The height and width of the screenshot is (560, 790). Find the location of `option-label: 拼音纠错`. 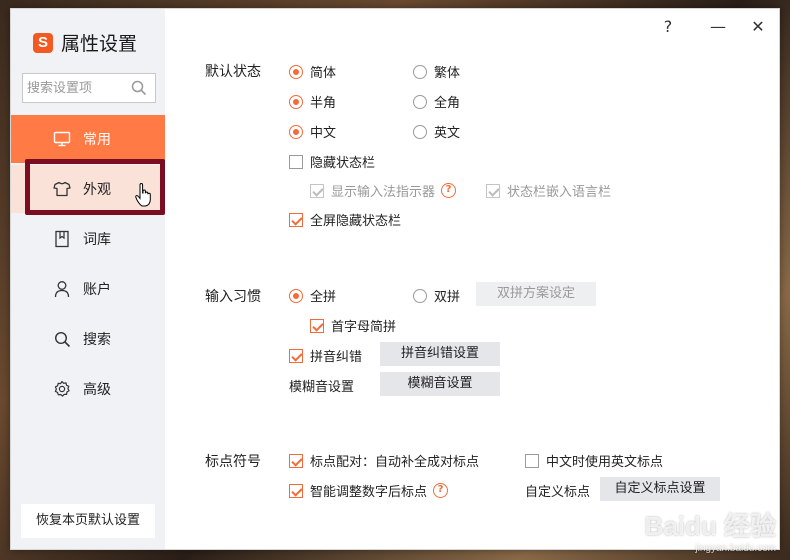

option-label: 拼音纠错 is located at coordinates (336, 357).